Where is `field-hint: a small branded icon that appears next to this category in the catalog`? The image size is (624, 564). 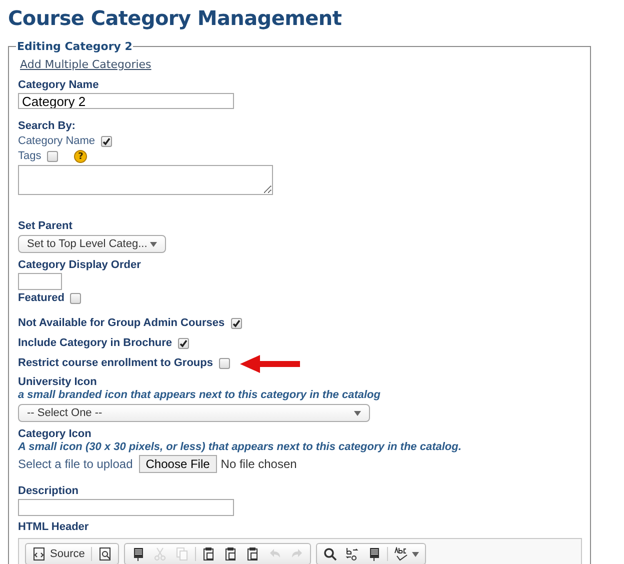
field-hint: a small branded icon that appears next to this category in the catalog is located at coordinates (200, 395).